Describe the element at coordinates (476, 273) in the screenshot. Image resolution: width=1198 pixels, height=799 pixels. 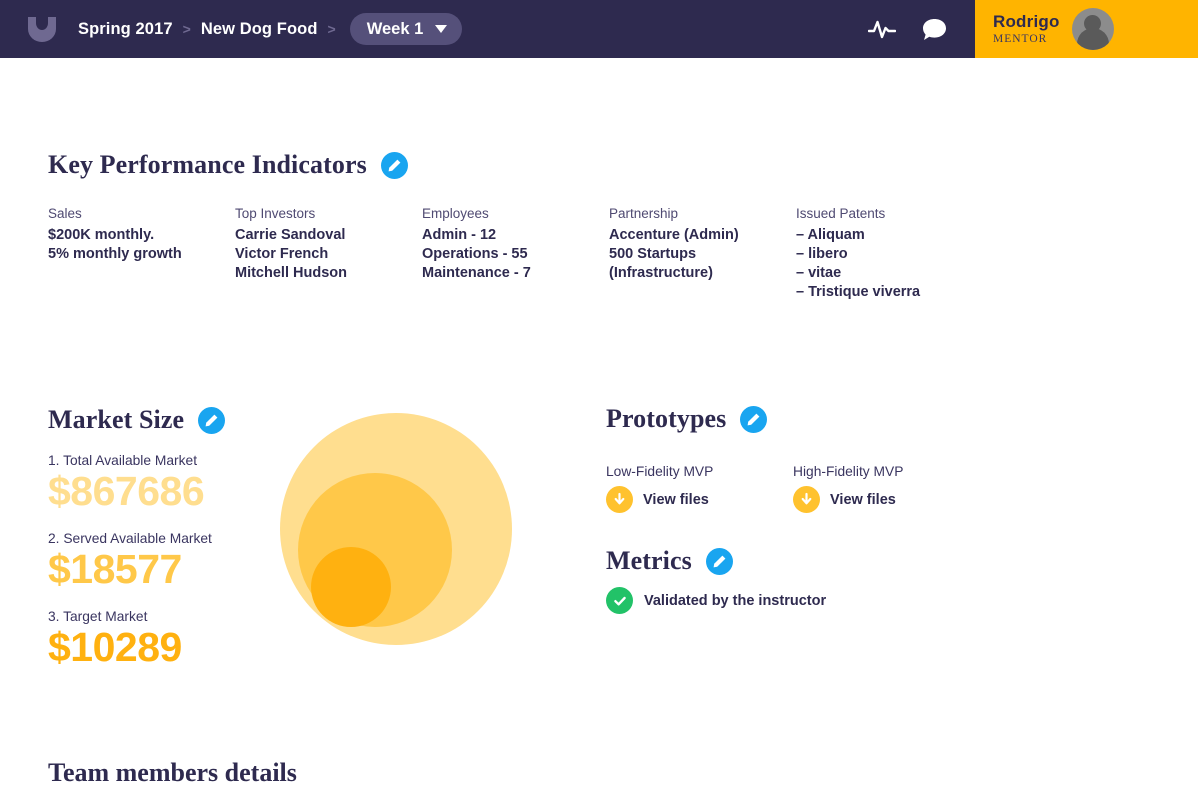
I see `kpi-value: Maintenance - 7` at that location.